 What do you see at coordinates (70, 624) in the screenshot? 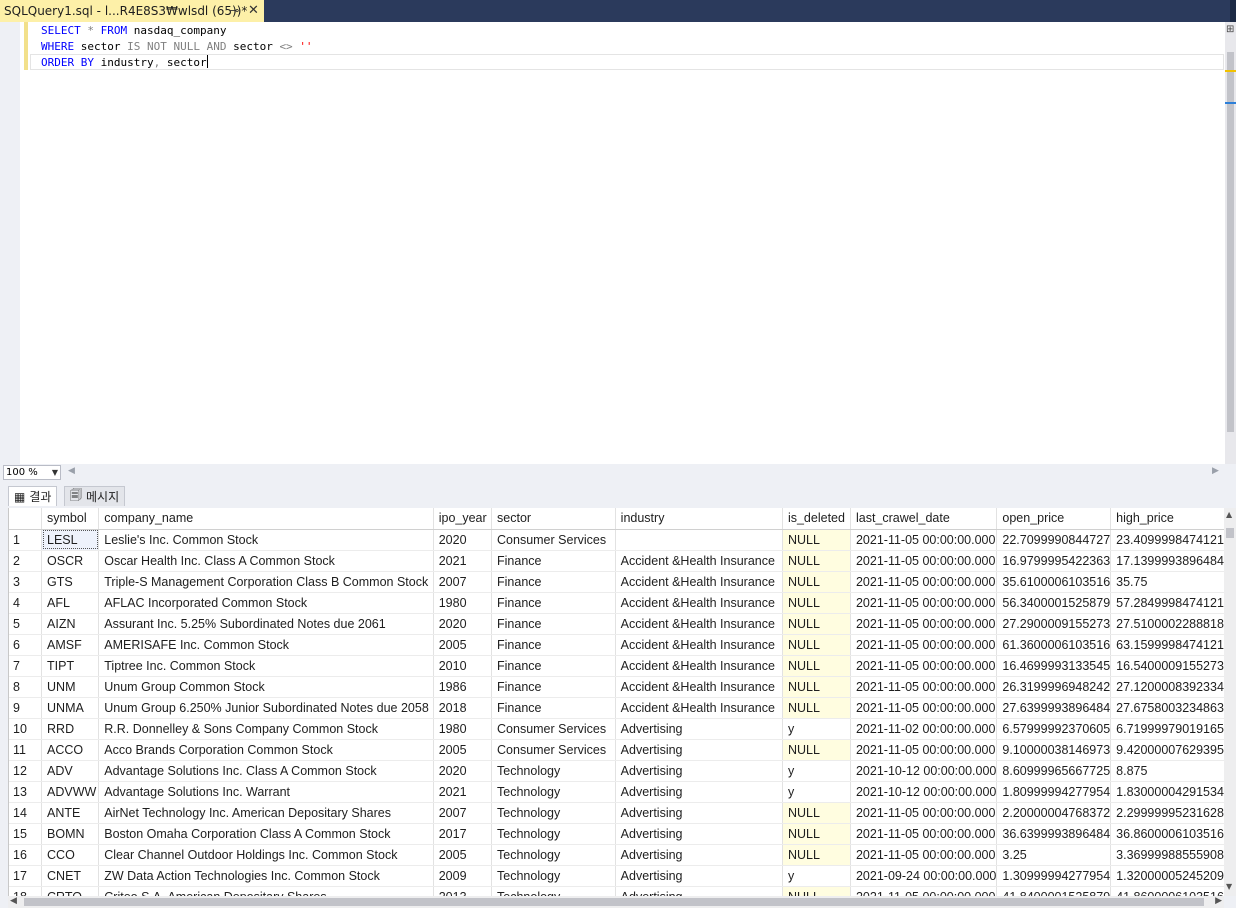
I see `cell-symbol: AIZN` at bounding box center [70, 624].